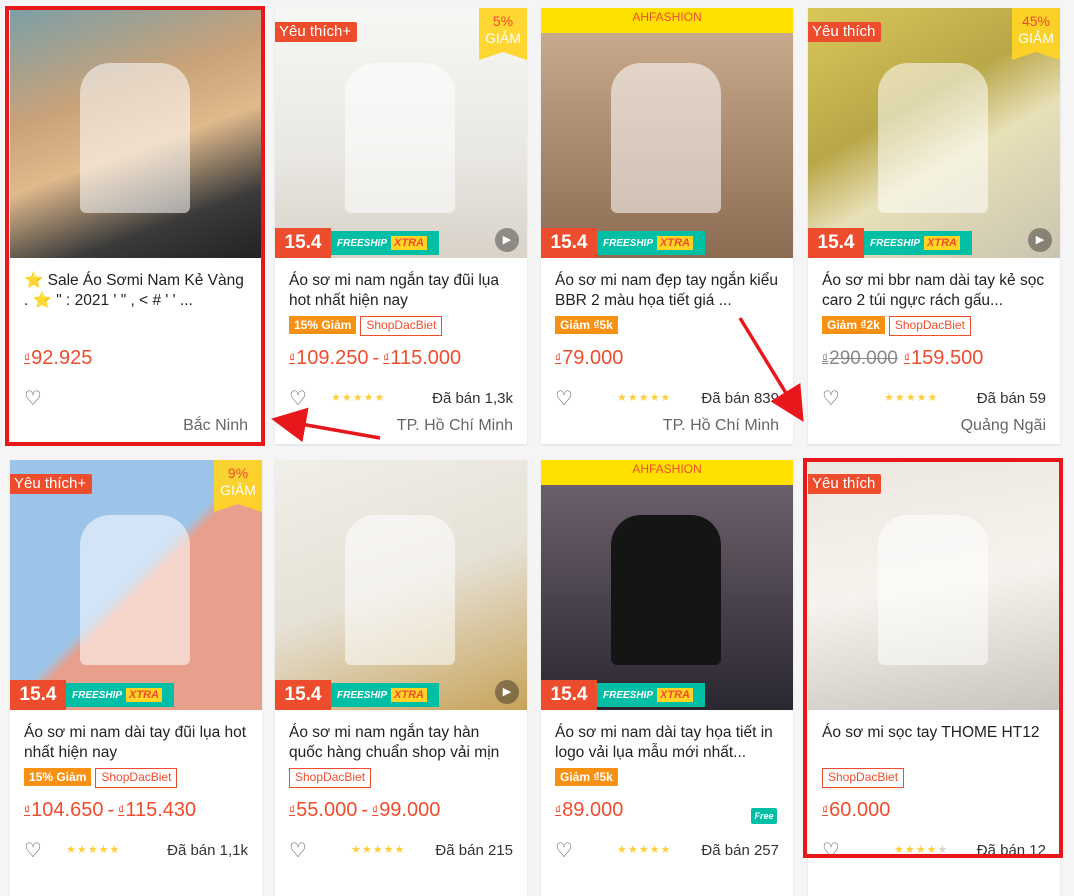 The height and width of the screenshot is (896, 1074). What do you see at coordinates (771, 369) in the screenshot?
I see `arrow-down` at bounding box center [771, 369].